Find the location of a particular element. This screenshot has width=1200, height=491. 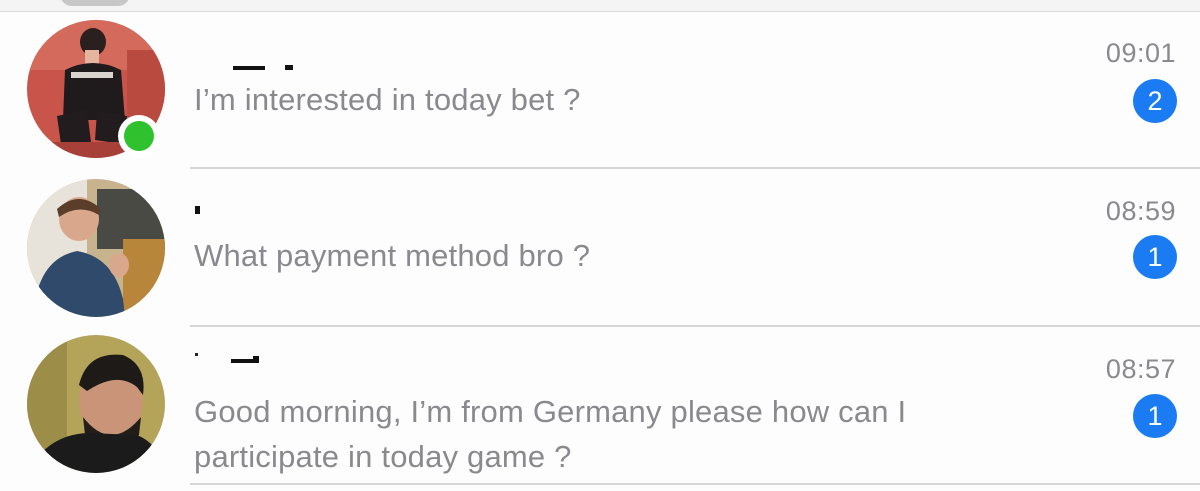

unread-count-badge: 2 is located at coordinates (1155, 101).